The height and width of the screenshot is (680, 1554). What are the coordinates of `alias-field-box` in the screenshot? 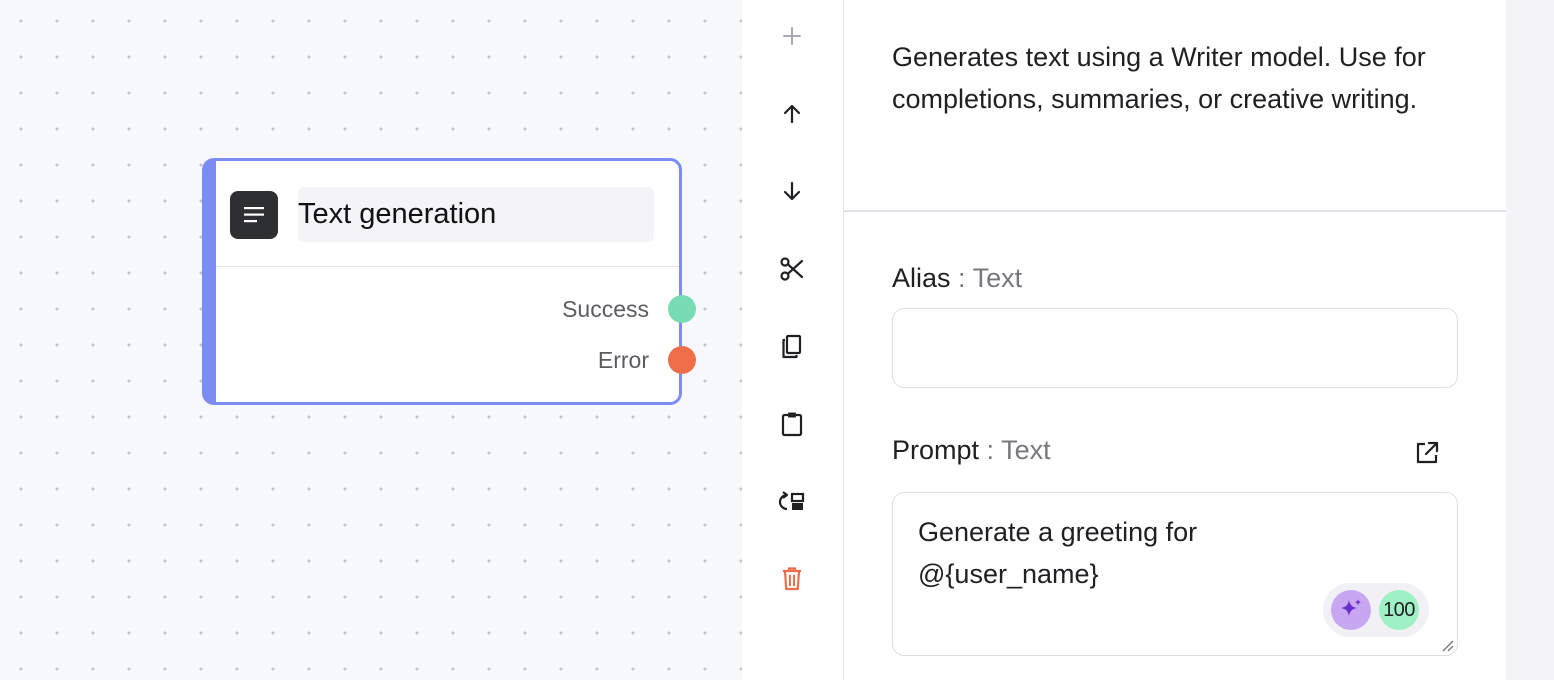 It's located at (1175, 348).